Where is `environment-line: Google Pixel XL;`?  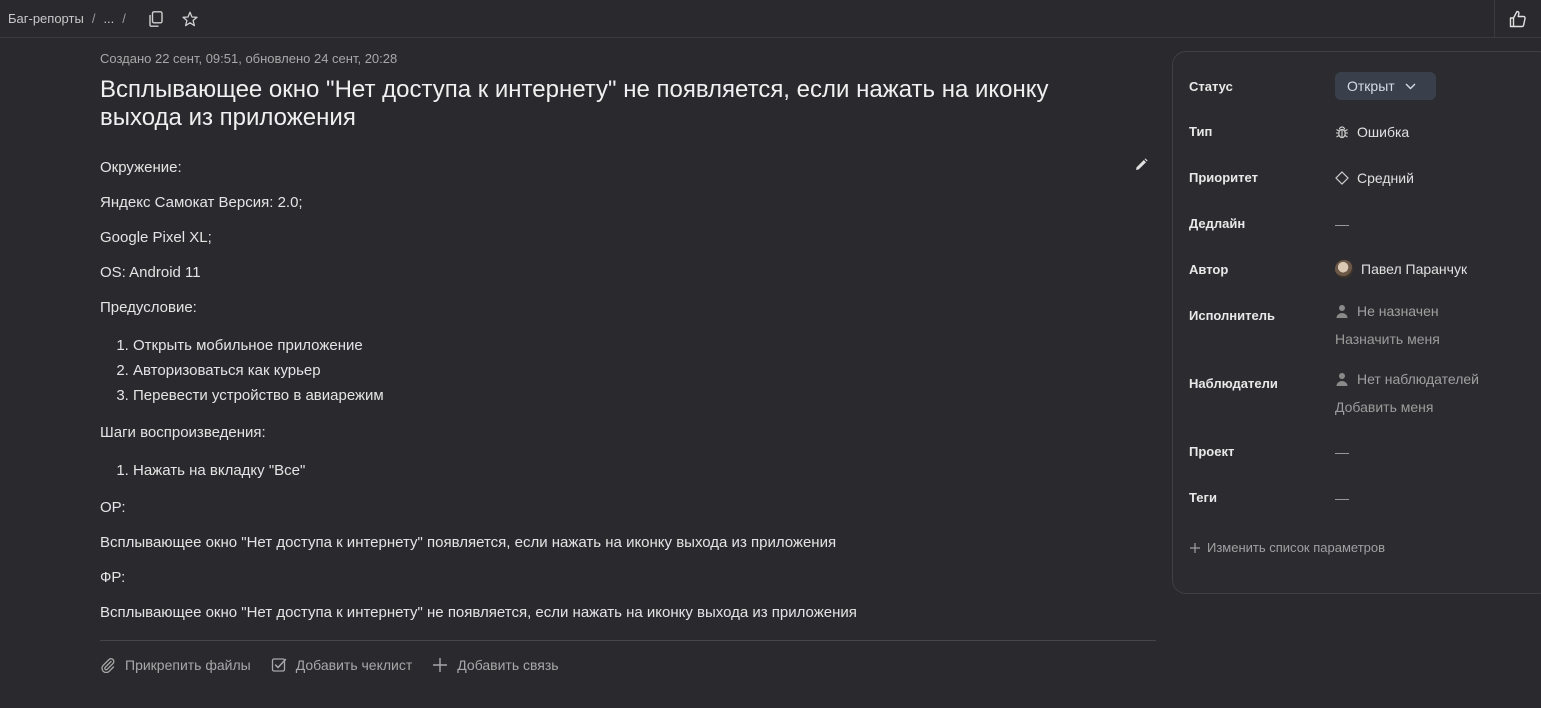
environment-line: Google Pixel XL; is located at coordinates (156, 237).